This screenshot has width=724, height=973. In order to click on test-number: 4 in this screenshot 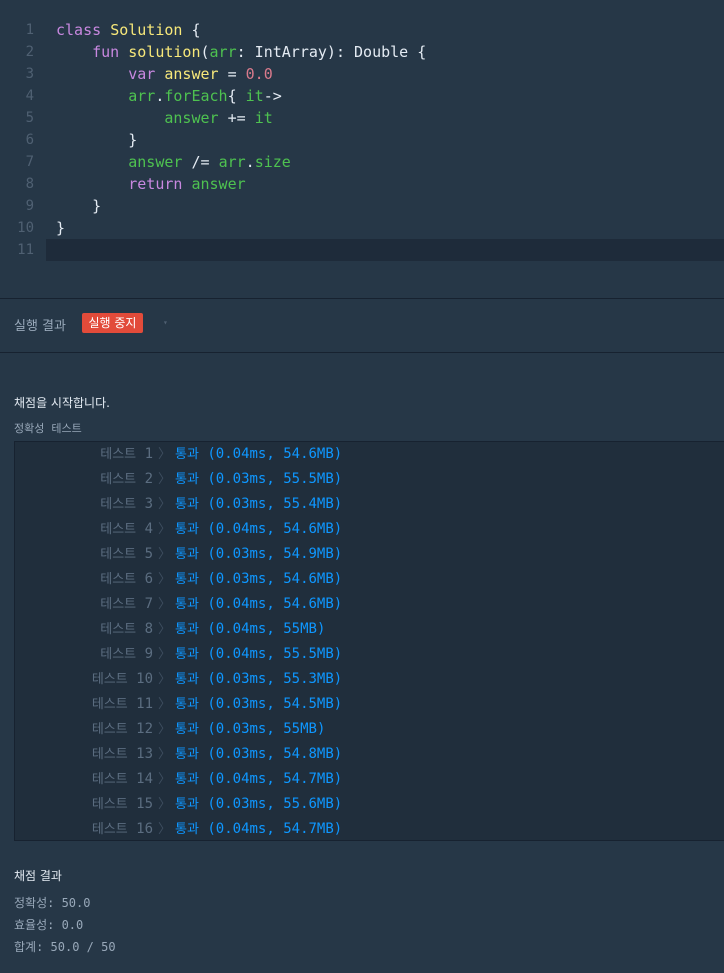, I will do `click(148, 529)`.